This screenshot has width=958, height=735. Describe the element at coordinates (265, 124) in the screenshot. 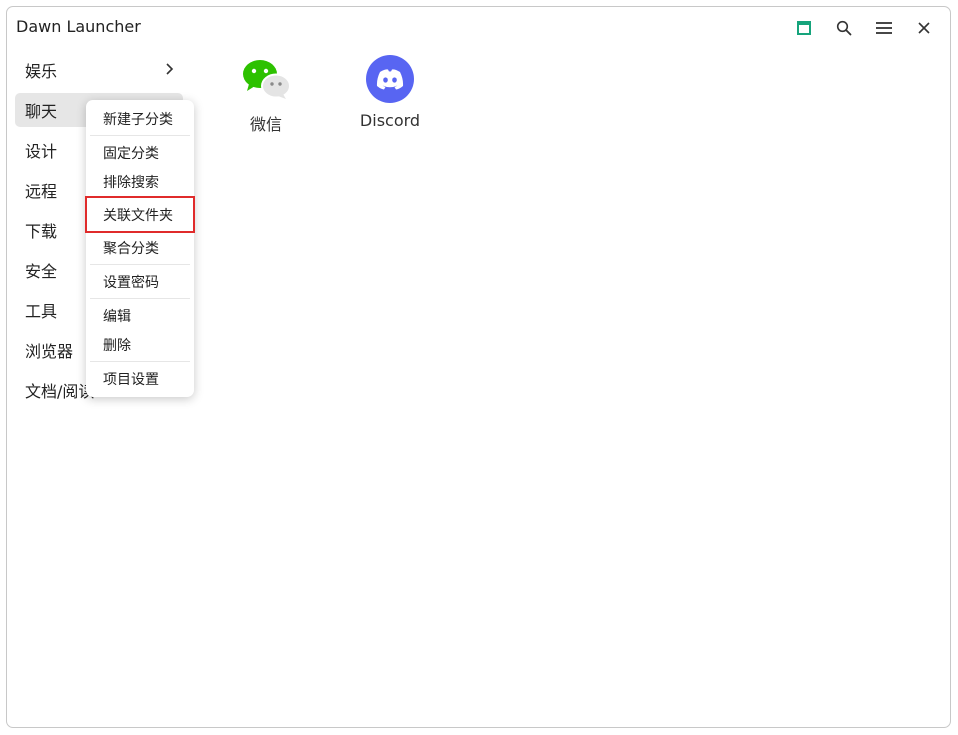

I see `app-label: 微信` at that location.